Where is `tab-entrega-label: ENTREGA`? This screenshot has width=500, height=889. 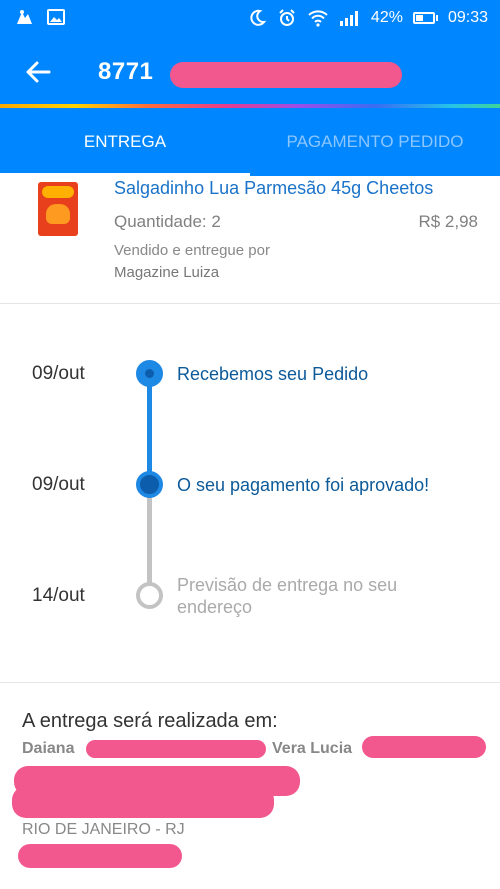 tab-entrega-label: ENTREGA is located at coordinates (125, 141).